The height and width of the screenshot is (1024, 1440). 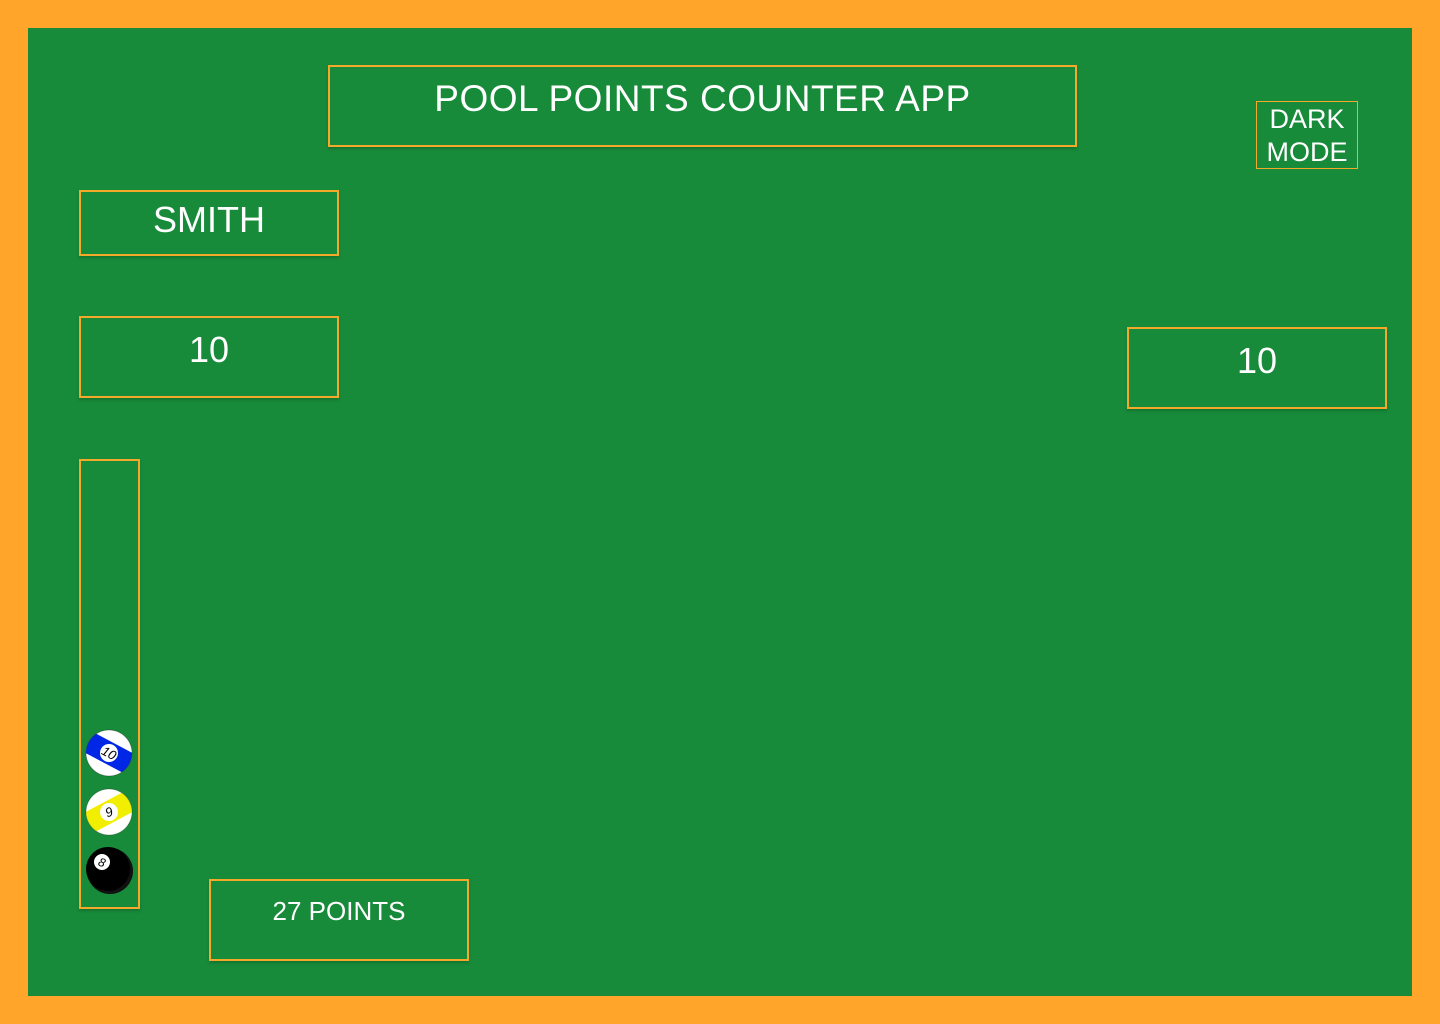 I want to click on ball-9-icon: 9, so click(x=109, y=812).